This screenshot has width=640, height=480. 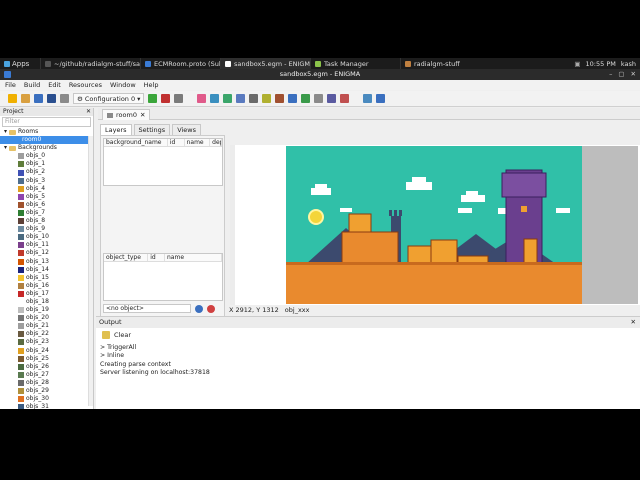 What do you see at coordinates (166, 98) in the screenshot?
I see `debug-icon` at bounding box center [166, 98].